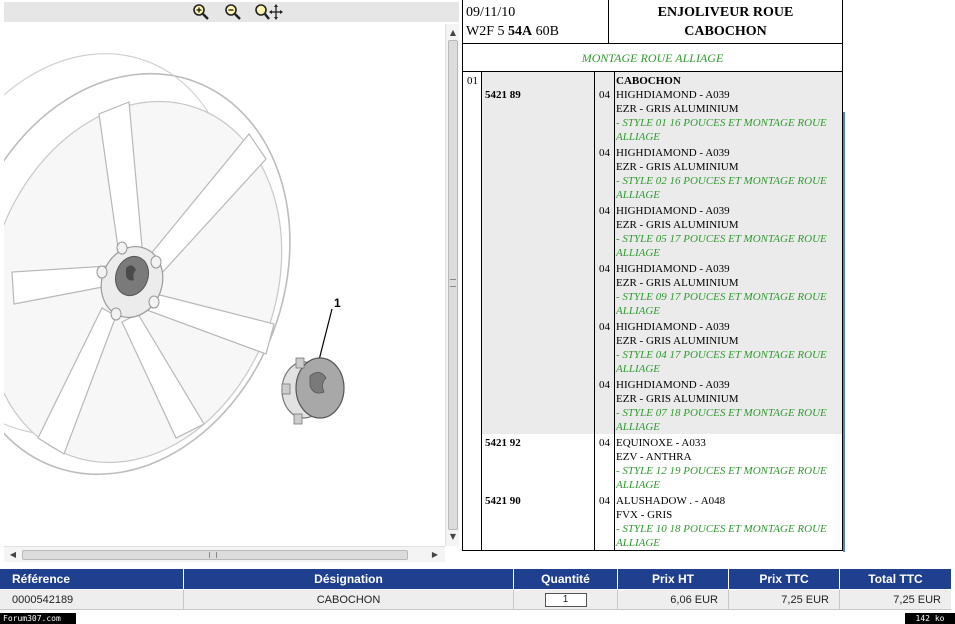 The width and height of the screenshot is (955, 624). Describe the element at coordinates (784, 579) in the screenshot. I see `column-header-price-ttc: Prix TTC` at that location.